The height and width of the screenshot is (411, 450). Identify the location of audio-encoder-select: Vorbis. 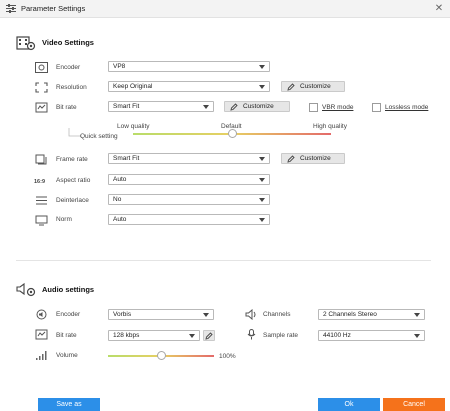
(161, 314).